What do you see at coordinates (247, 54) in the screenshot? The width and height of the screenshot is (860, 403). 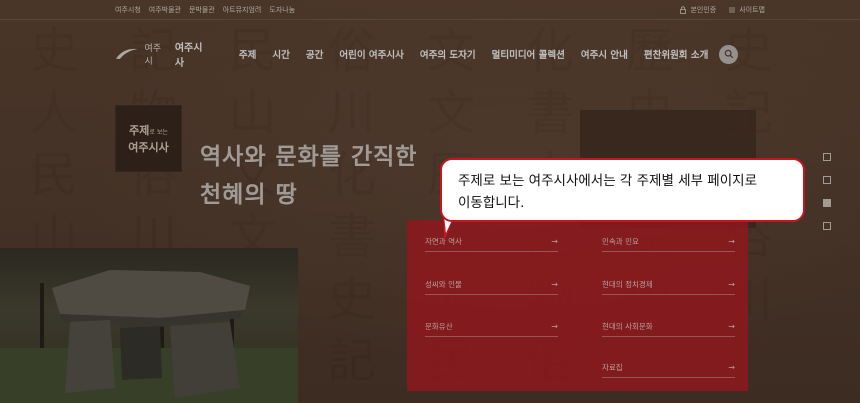 I see `nav-theme: 주제` at bounding box center [247, 54].